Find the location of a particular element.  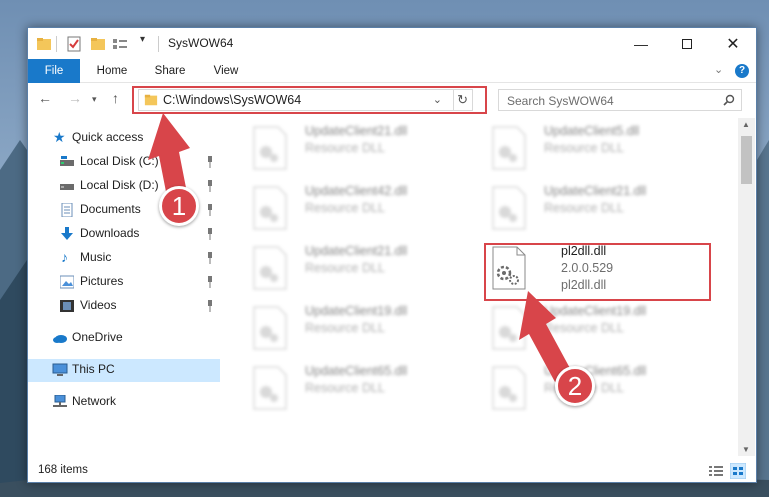

cloud-icon is located at coordinates (60, 339).